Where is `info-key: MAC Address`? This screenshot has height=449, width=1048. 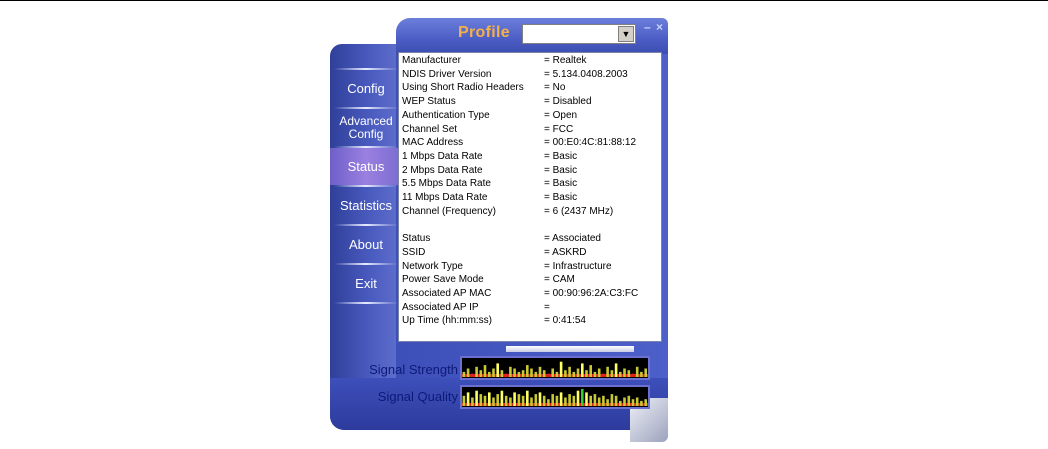
info-key: MAC Address is located at coordinates (433, 143).